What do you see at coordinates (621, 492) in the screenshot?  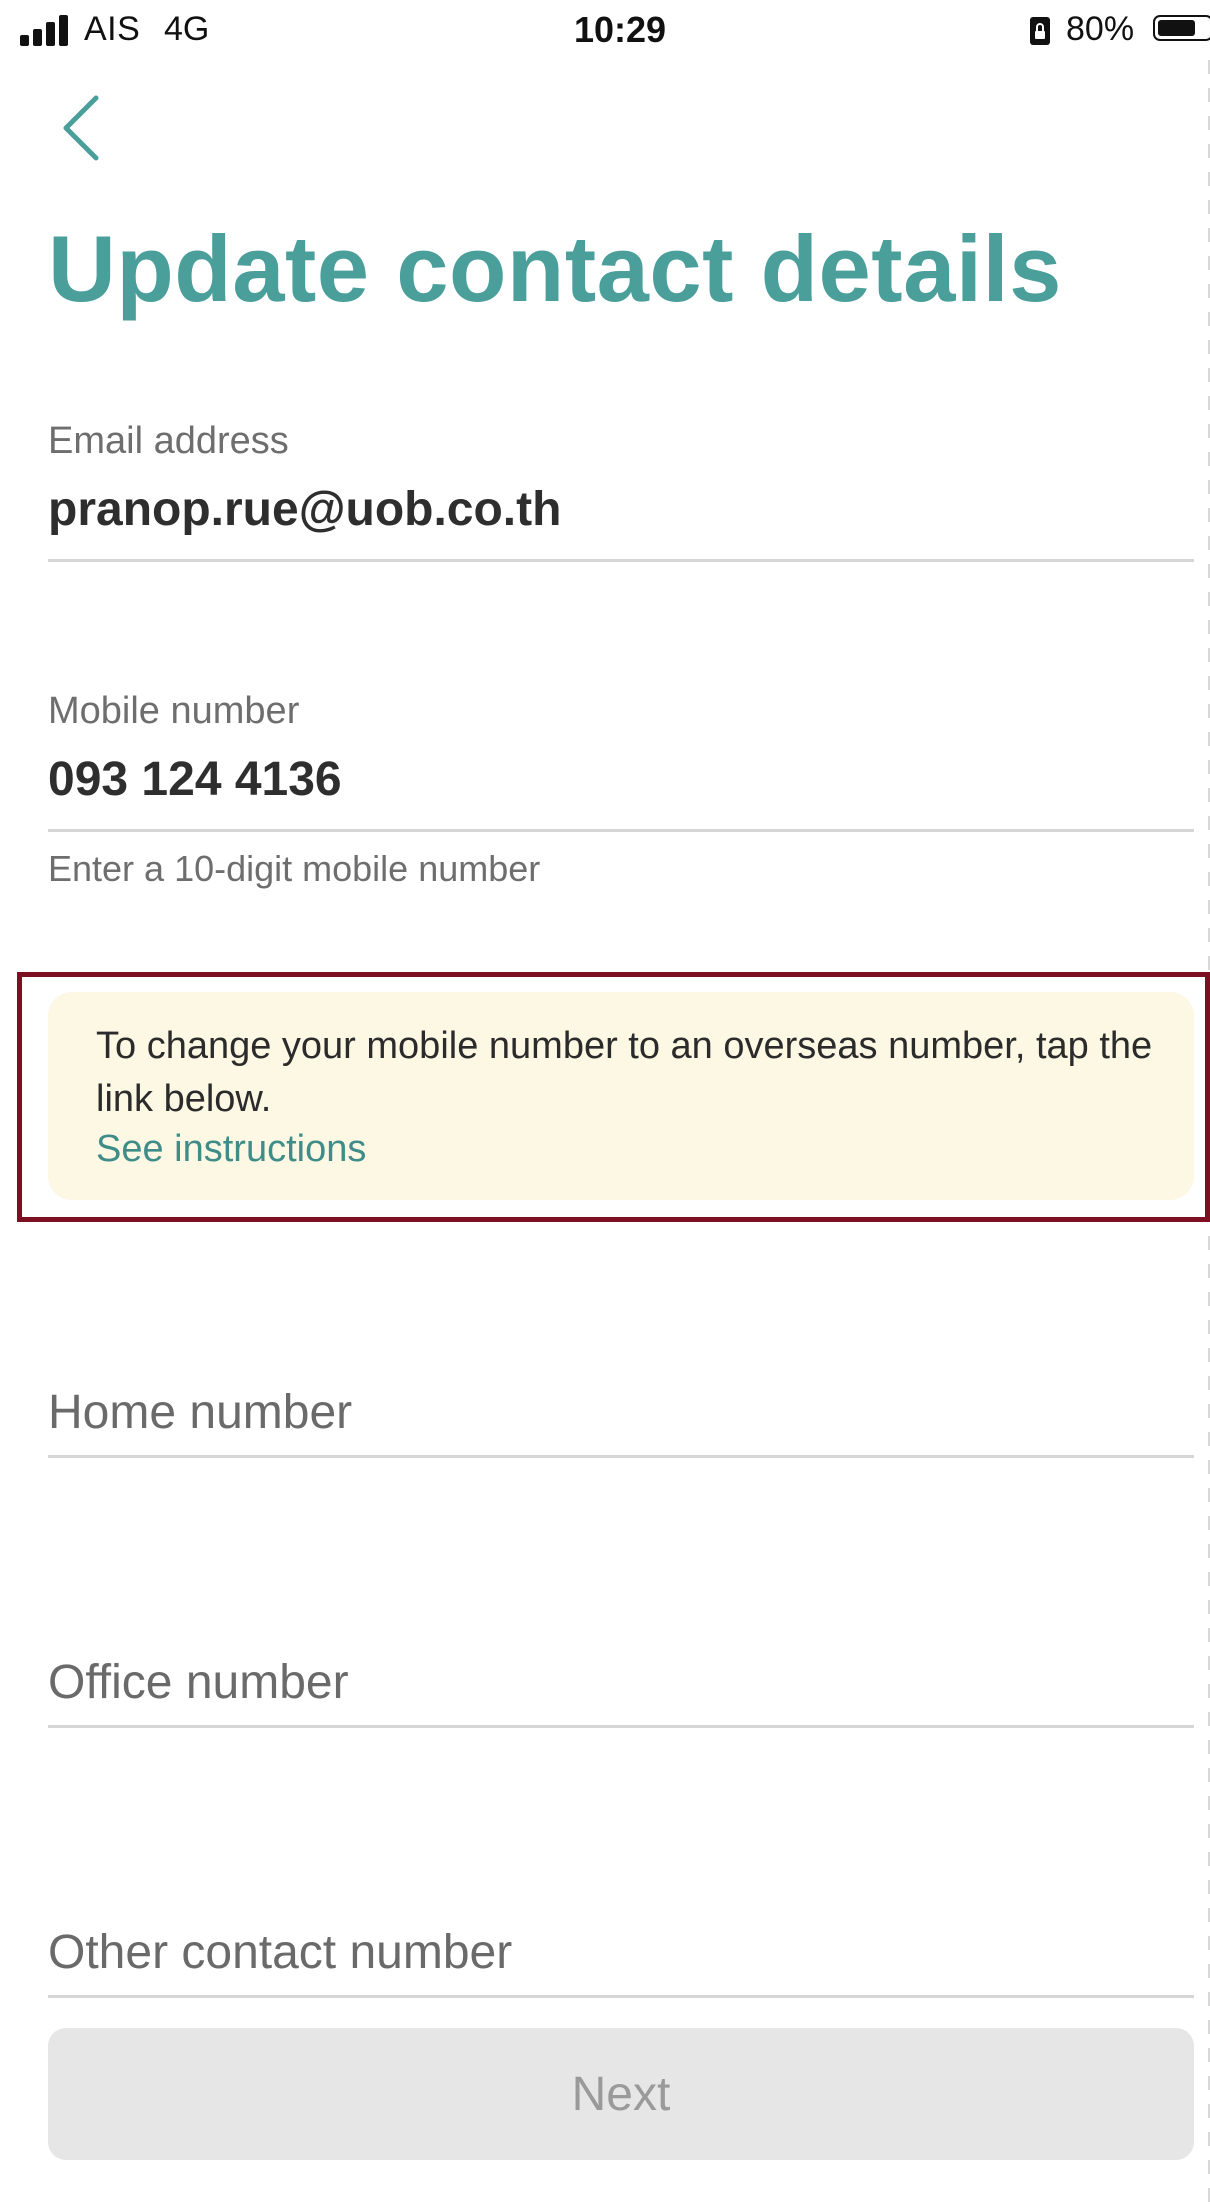 I see `email-field: Email address pranop.rue@uob.co.th` at bounding box center [621, 492].